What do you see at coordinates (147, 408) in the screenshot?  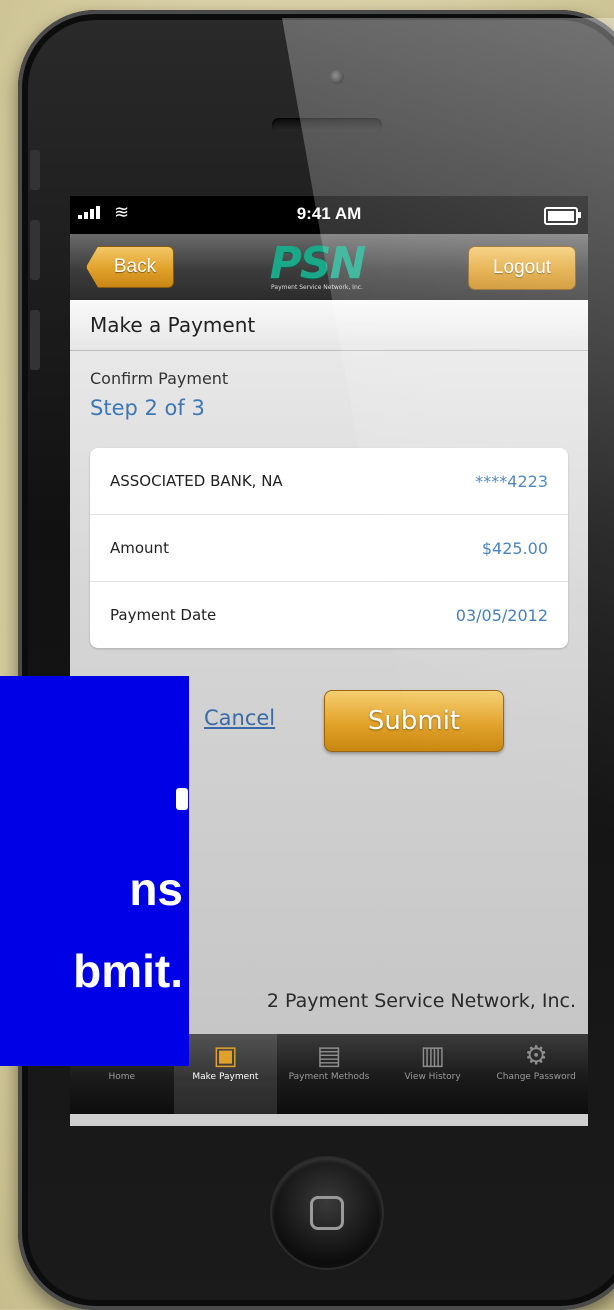 I see `step-indicator: Step 2 of 3` at bounding box center [147, 408].